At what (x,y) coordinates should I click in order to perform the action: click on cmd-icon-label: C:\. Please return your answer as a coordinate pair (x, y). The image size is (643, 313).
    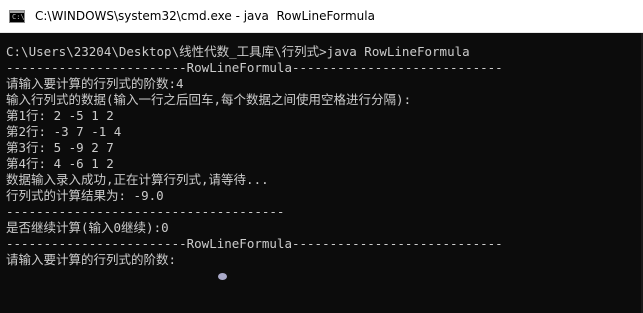
    Looking at the image, I should click on (18, 17).